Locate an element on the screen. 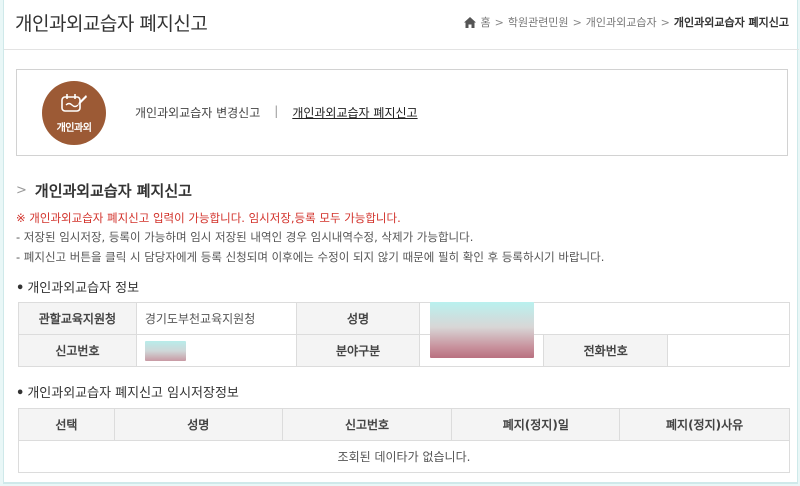 This screenshot has width=800, height=486. info-table: 관할교육지원청 경기도부천교육지원청 성명 신고번호 분야구분 전화번호 is located at coordinates (404, 334).